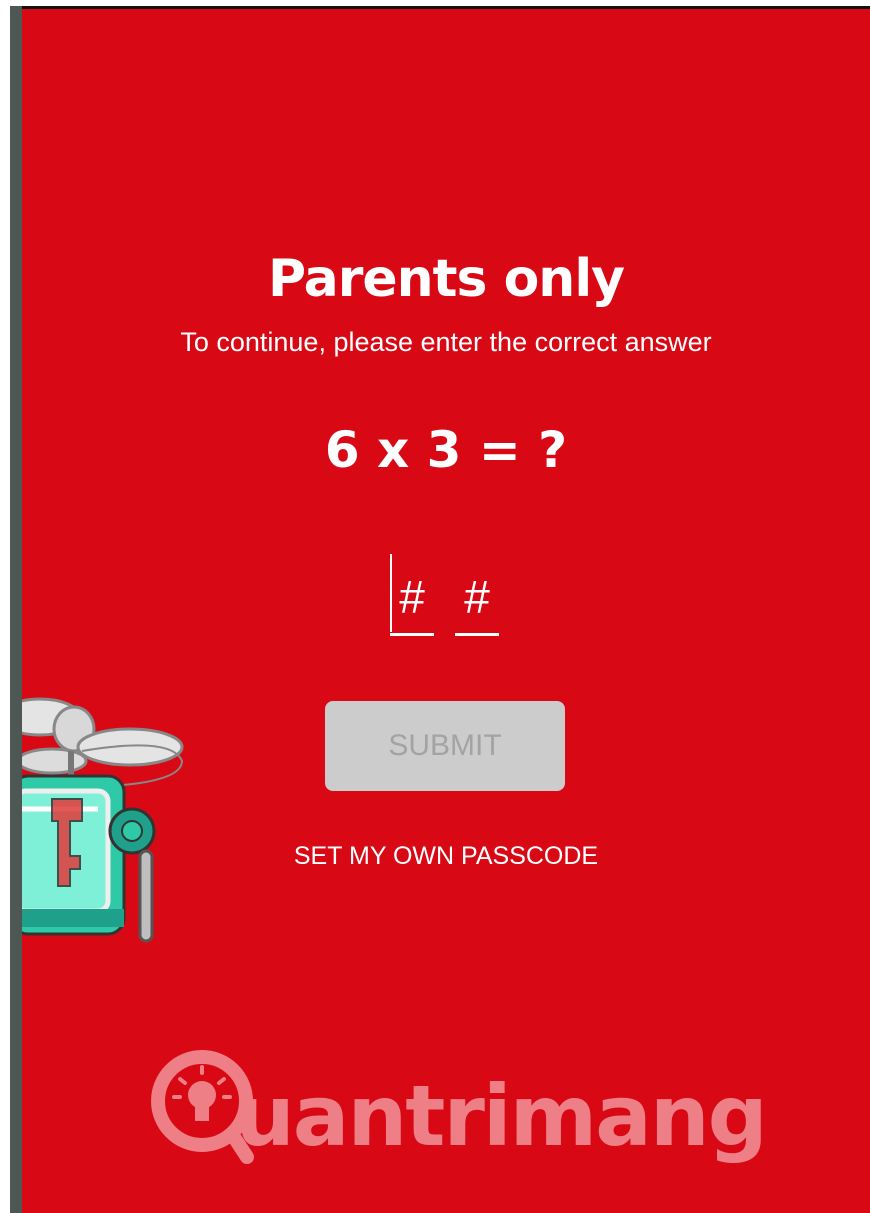 This screenshot has height=1213, width=870. Describe the element at coordinates (501, 1116) in the screenshot. I see `watermark-text: uantrimang` at that location.